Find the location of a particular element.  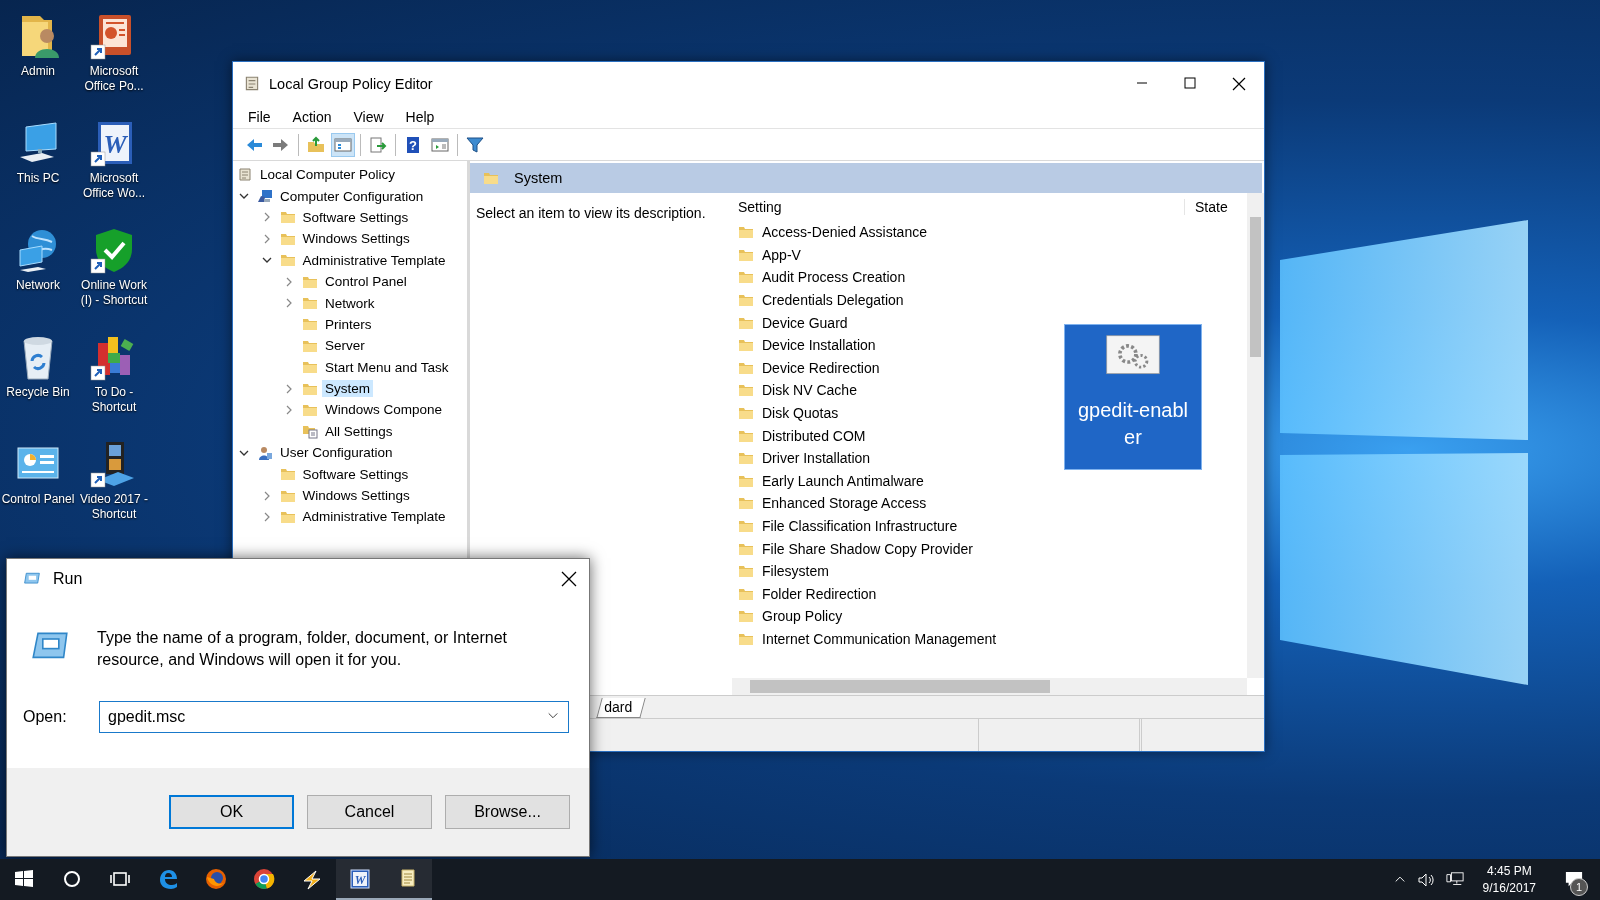

setting-item: Audit Process Creation is located at coordinates (834, 277).